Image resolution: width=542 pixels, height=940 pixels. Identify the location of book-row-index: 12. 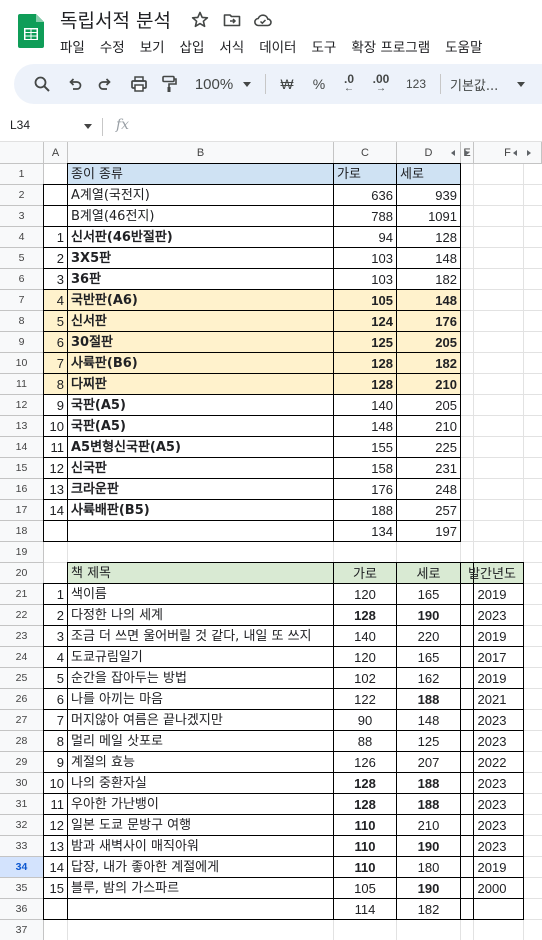
(55, 825).